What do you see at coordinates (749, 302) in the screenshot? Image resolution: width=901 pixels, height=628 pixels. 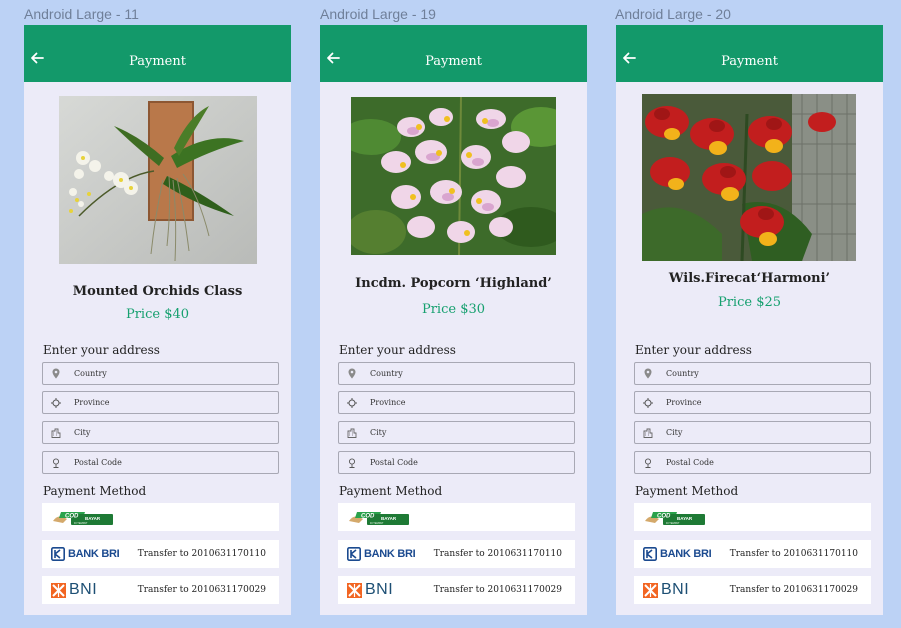 I see `product-price: Price $25` at bounding box center [749, 302].